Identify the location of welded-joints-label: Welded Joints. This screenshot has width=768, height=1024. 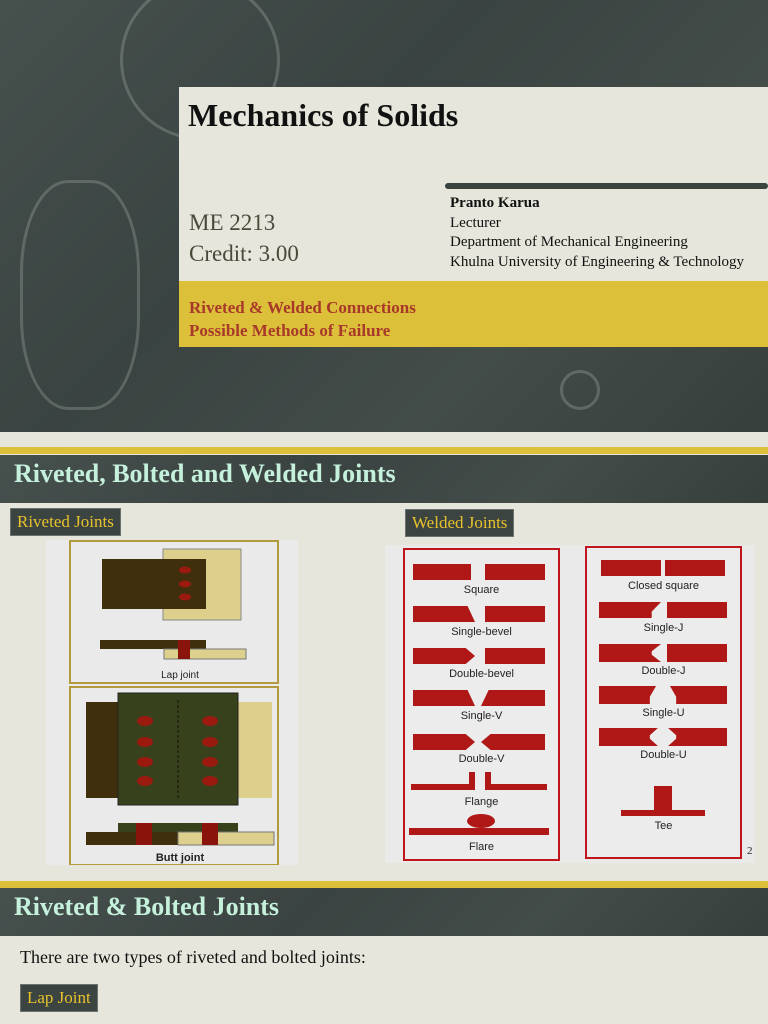
(460, 523).